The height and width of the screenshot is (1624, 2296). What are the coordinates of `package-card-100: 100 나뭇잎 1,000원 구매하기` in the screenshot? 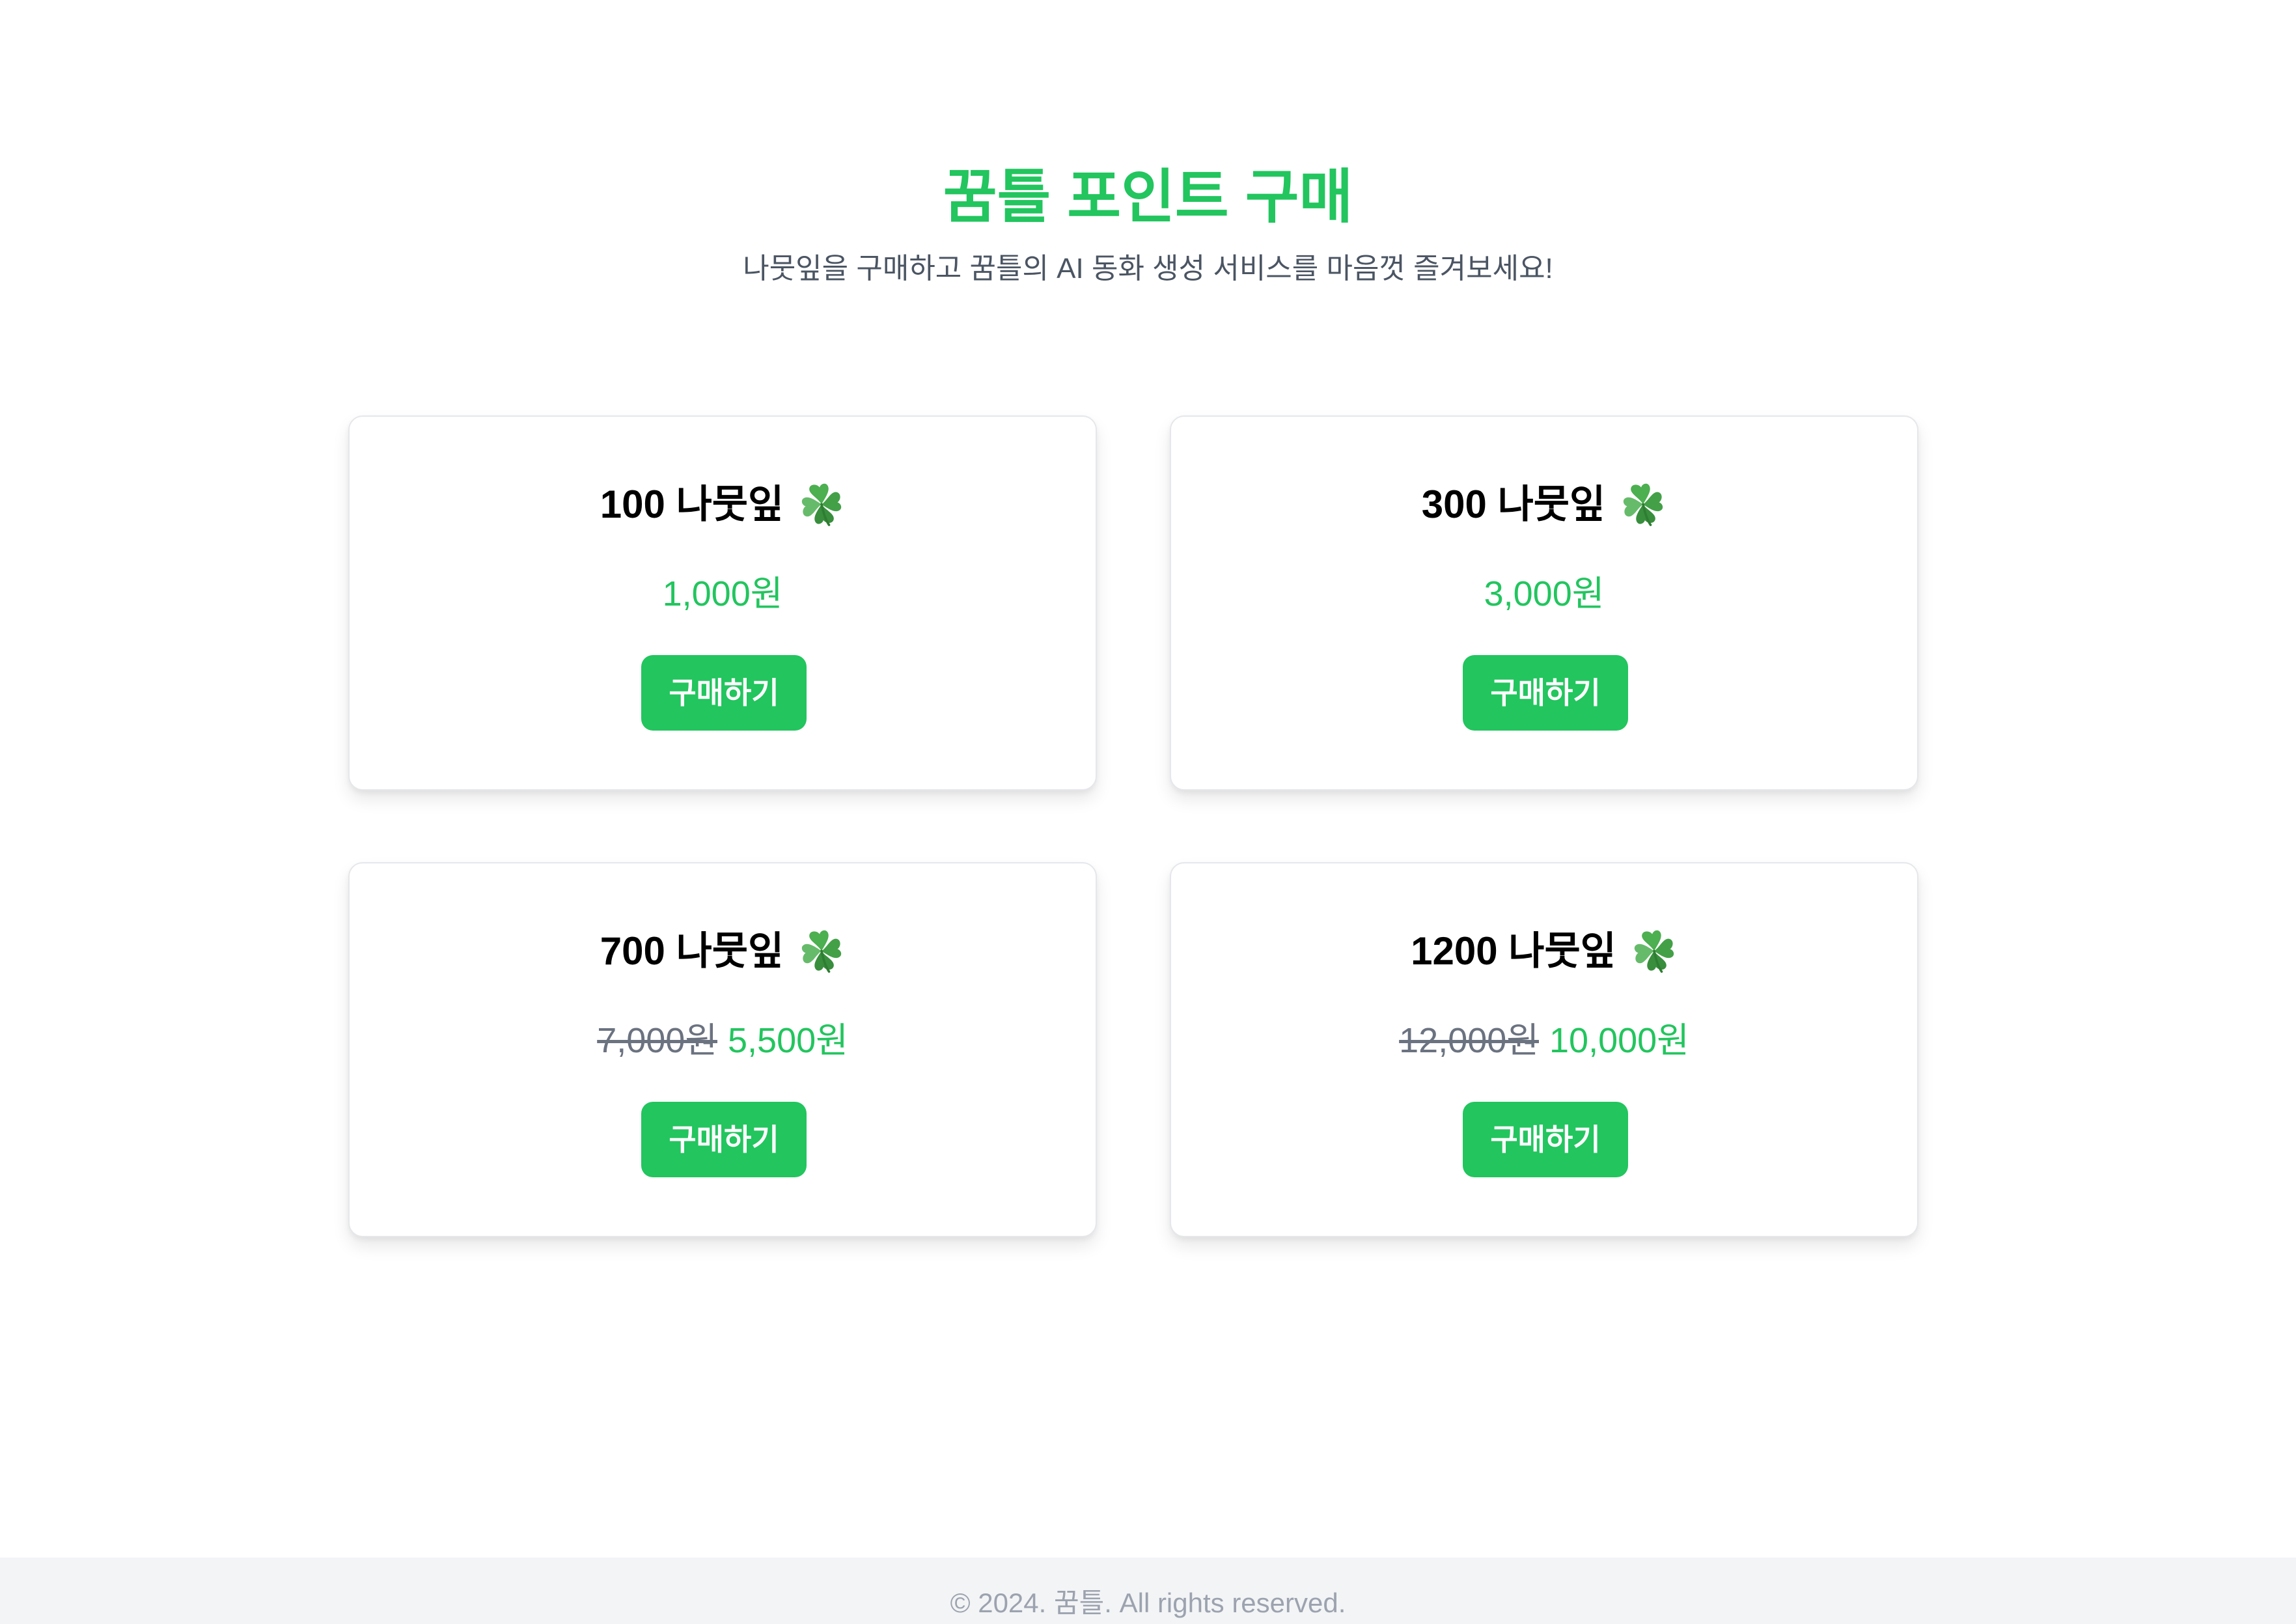 It's located at (722, 603).